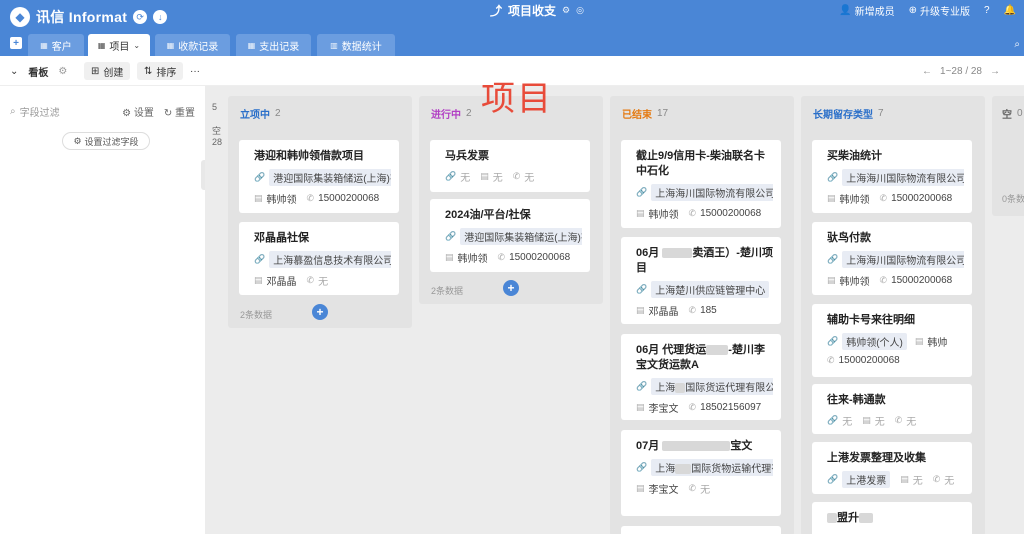 The image size is (1024, 534). What do you see at coordinates (101, 45) in the screenshot?
I see `table-icon: ▦` at bounding box center [101, 45].